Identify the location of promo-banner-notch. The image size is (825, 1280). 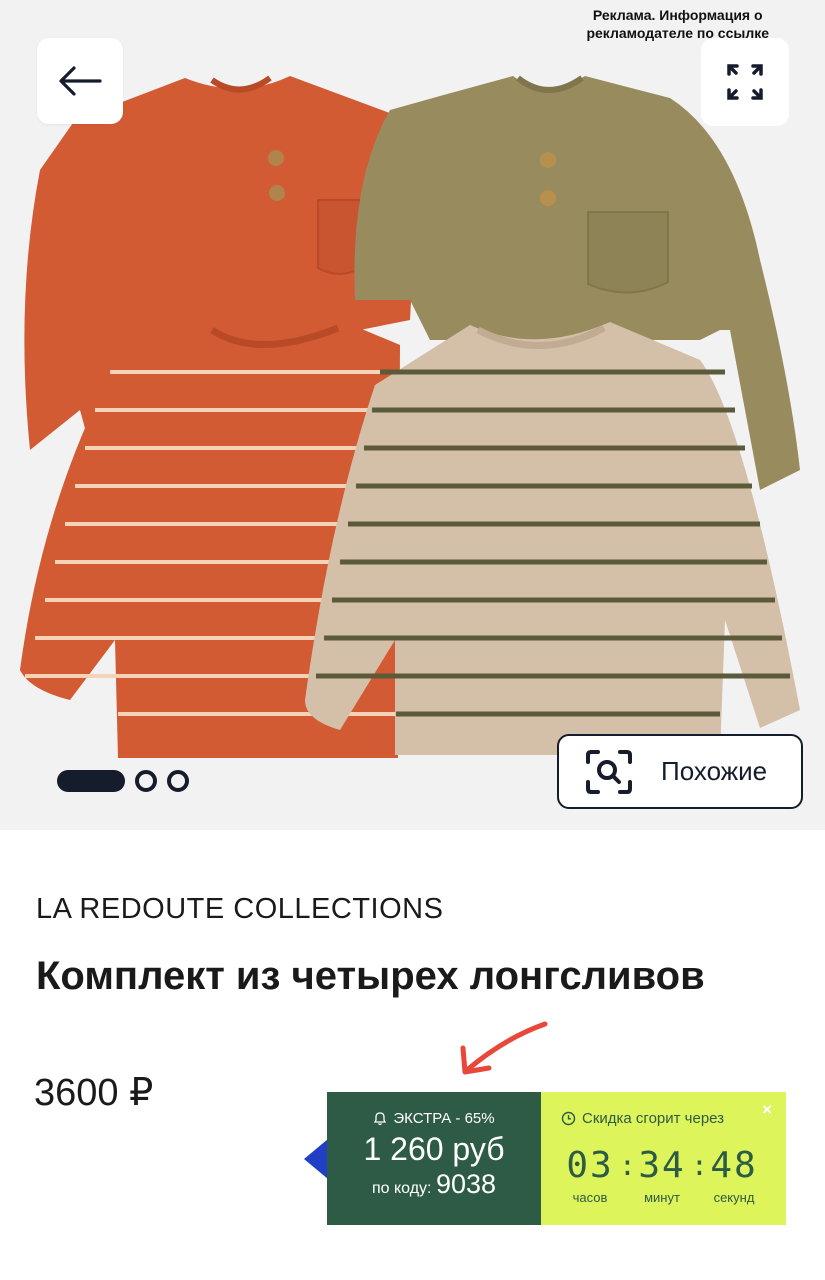
(316, 1159).